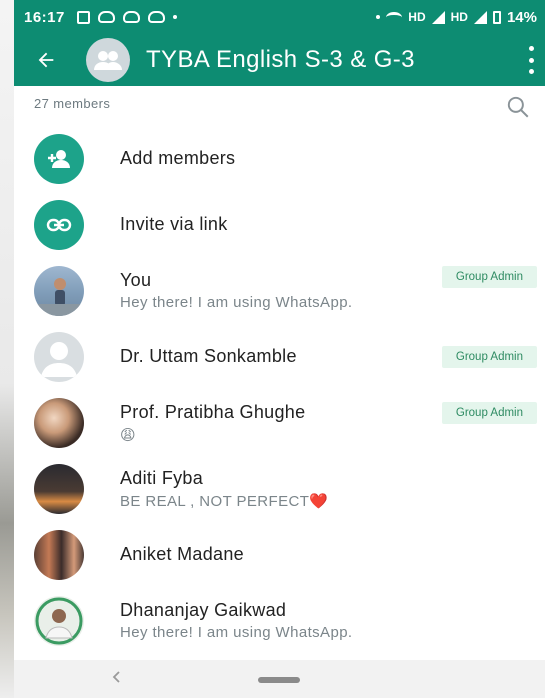 The image size is (545, 698). What do you see at coordinates (224, 501) in the screenshot?
I see `participant-status: BE REAL , NOT PERFECT❤️` at bounding box center [224, 501].